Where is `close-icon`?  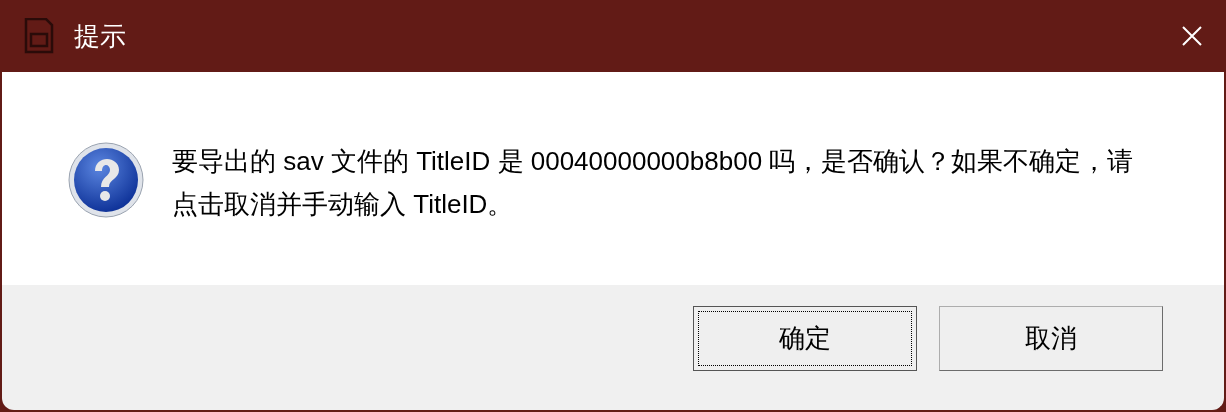 close-icon is located at coordinates (1192, 36).